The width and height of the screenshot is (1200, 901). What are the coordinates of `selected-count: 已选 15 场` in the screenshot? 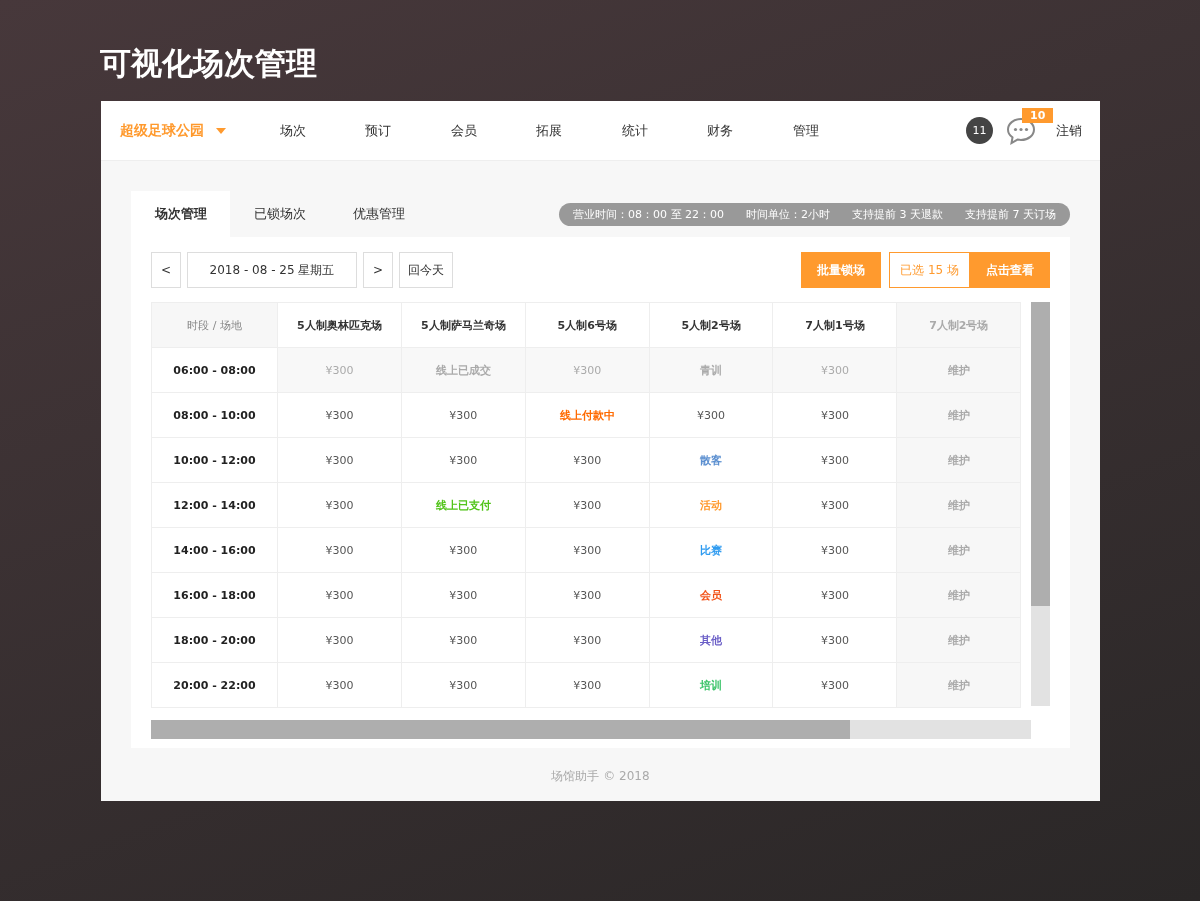 It's located at (929, 270).